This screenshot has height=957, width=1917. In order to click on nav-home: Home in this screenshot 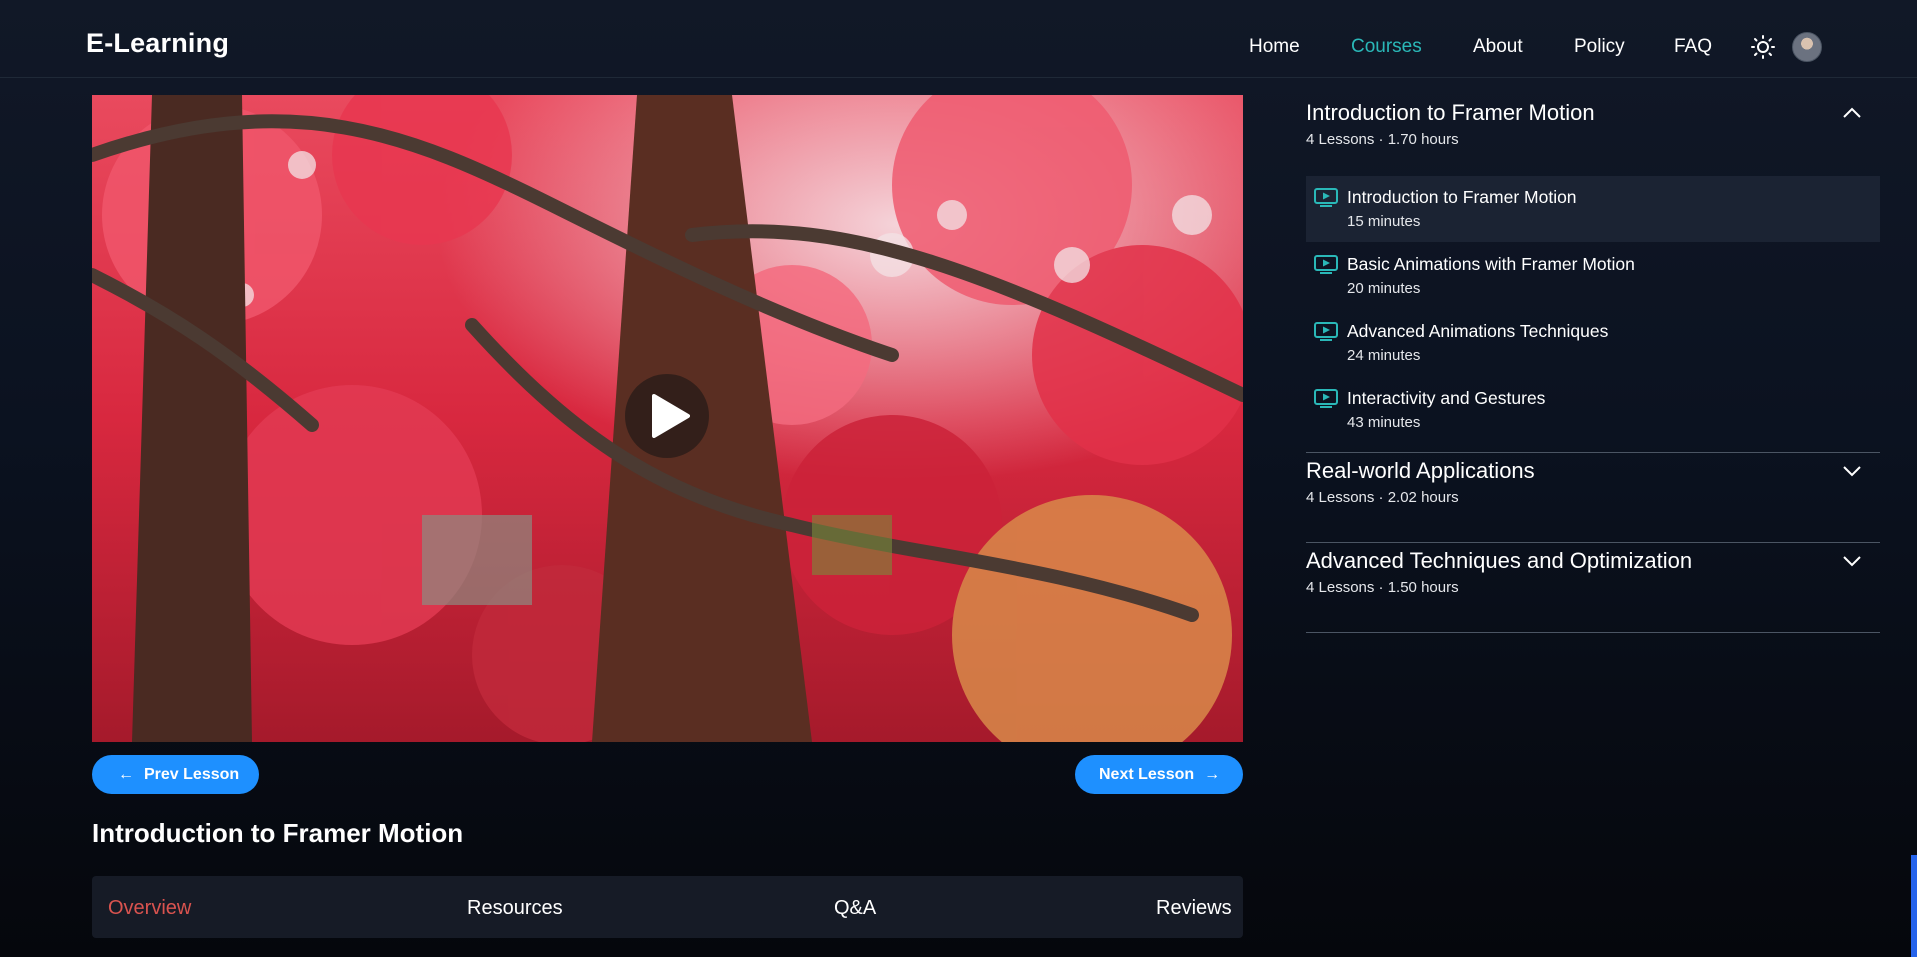, I will do `click(1274, 47)`.